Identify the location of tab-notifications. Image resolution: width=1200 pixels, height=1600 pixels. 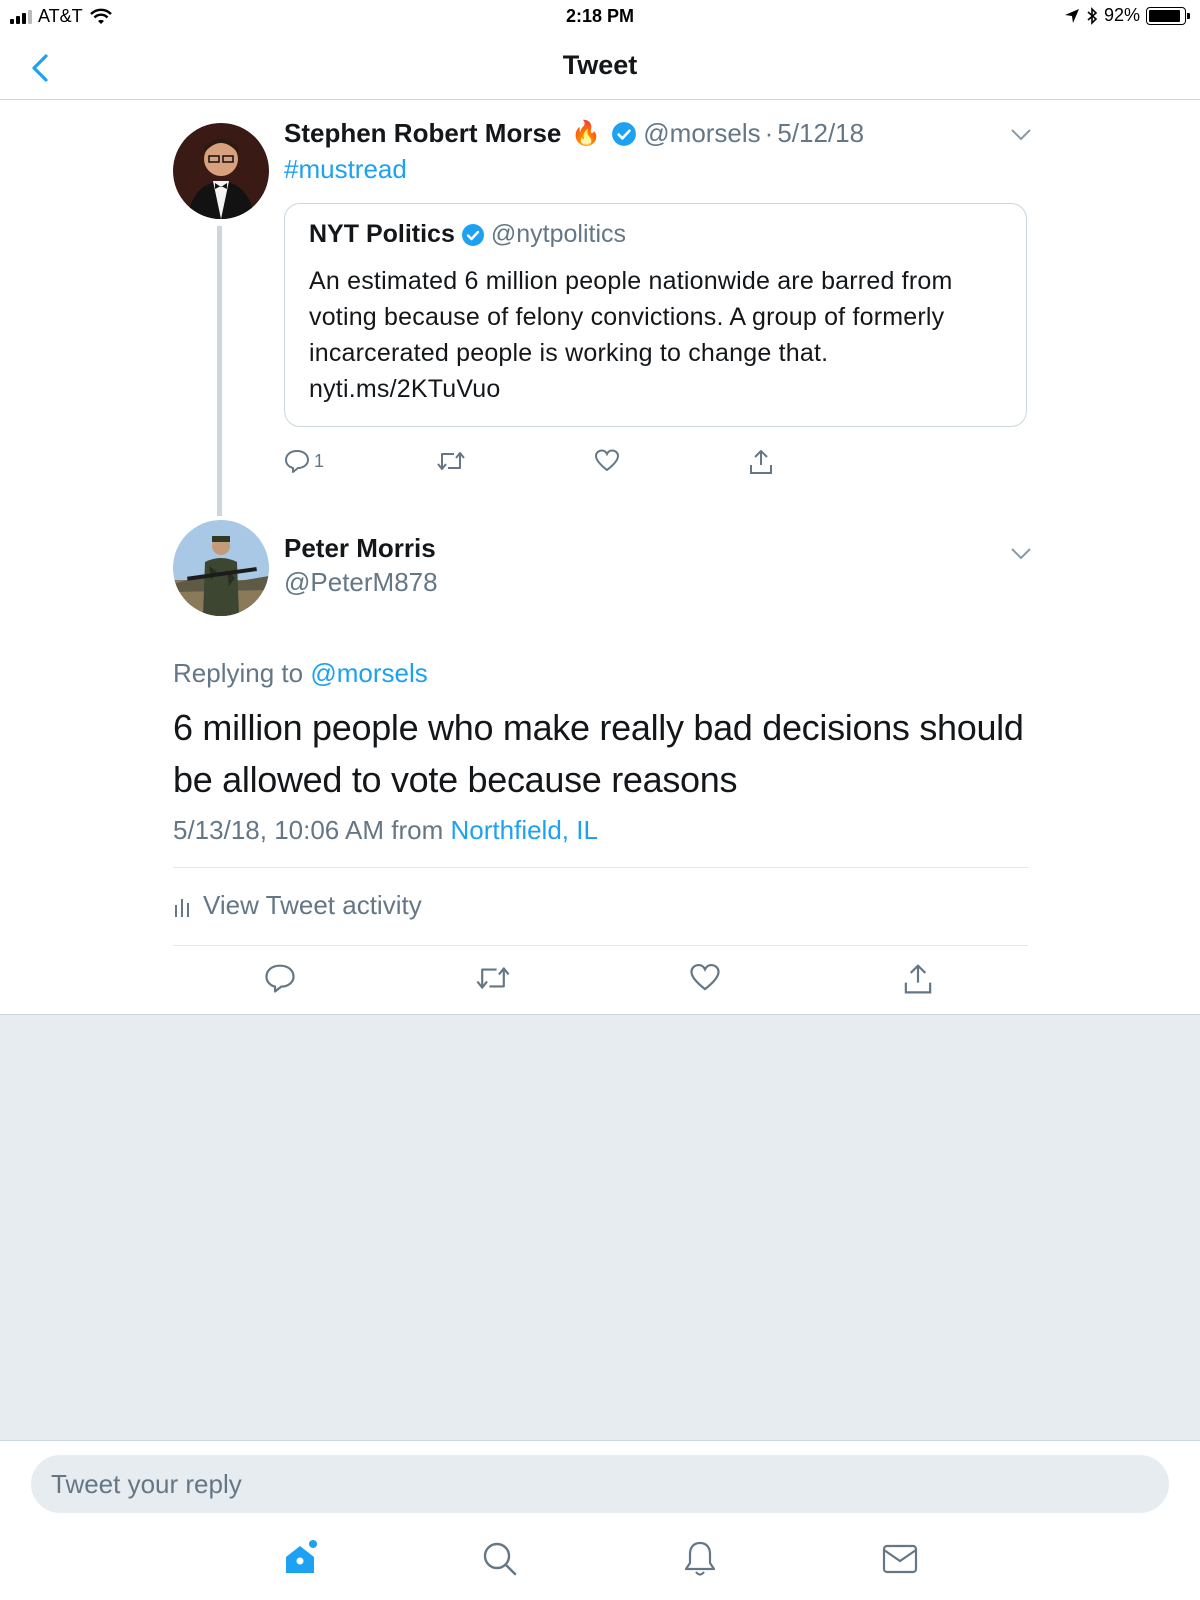
(700, 1559).